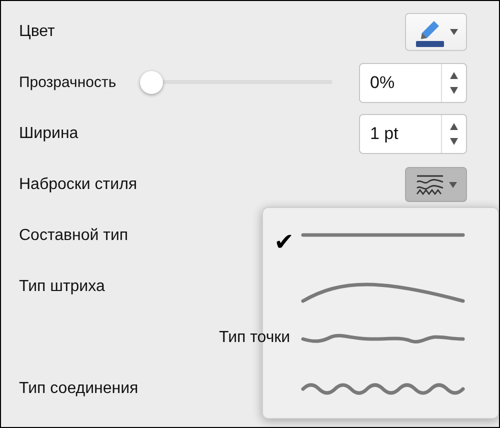 Image resolution: width=500 pixels, height=428 pixels. What do you see at coordinates (254, 337) in the screenshot?
I see `field-label: Тип точки` at bounding box center [254, 337].